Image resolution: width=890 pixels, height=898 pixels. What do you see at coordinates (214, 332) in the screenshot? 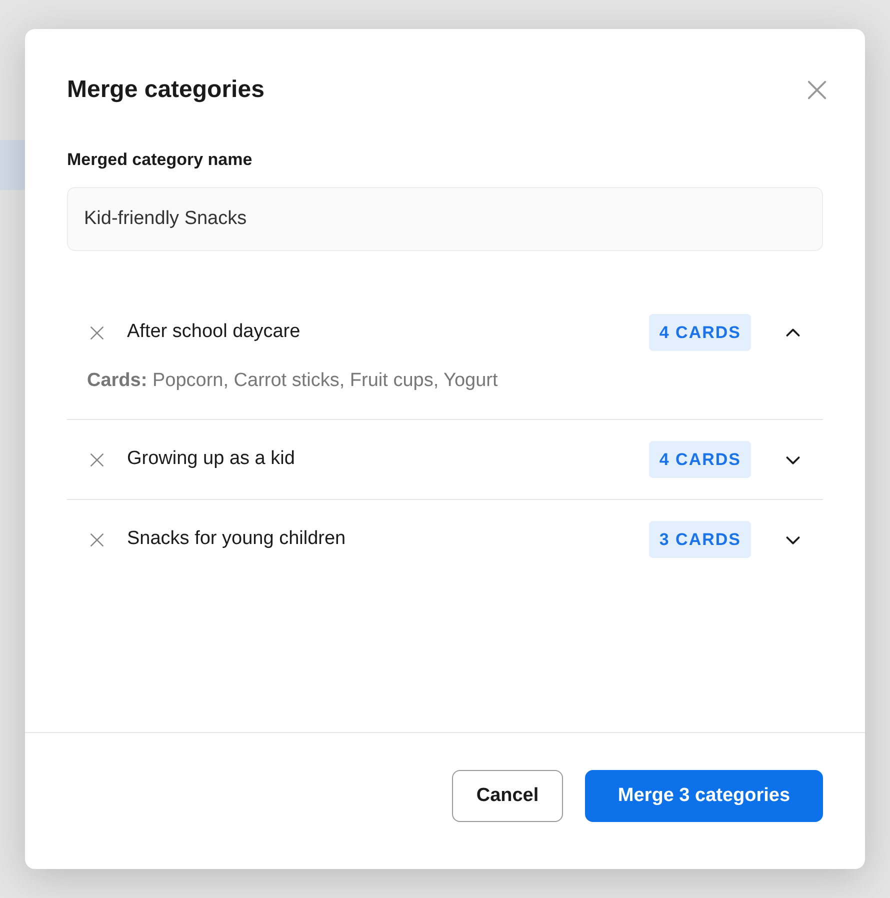
I see `category-name: After school daycare` at bounding box center [214, 332].